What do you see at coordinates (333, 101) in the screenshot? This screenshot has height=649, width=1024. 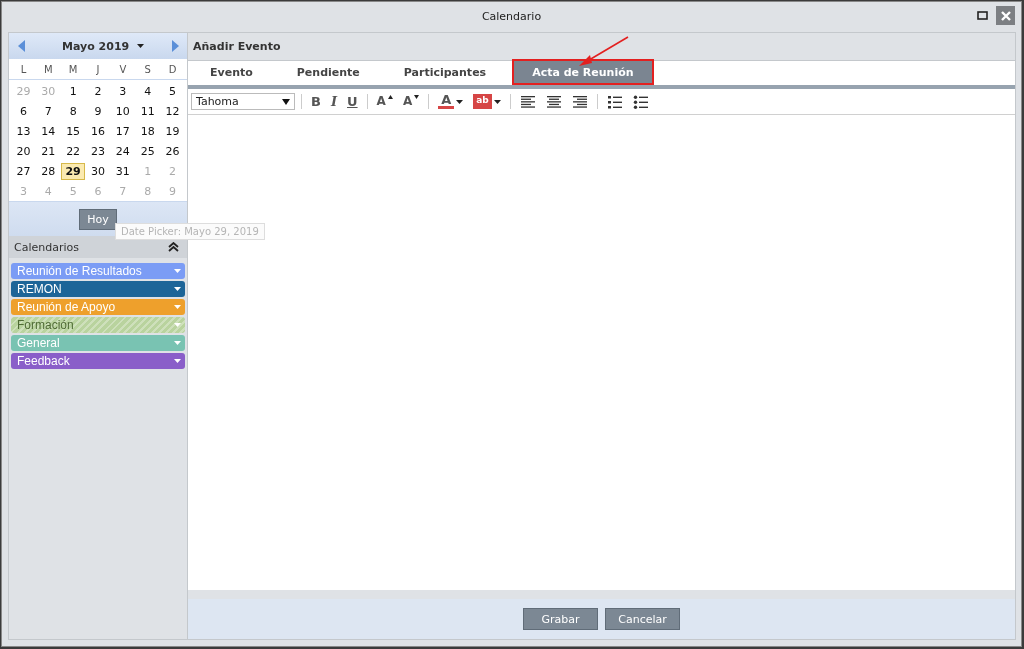 I see `italic-button: I` at bounding box center [333, 101].